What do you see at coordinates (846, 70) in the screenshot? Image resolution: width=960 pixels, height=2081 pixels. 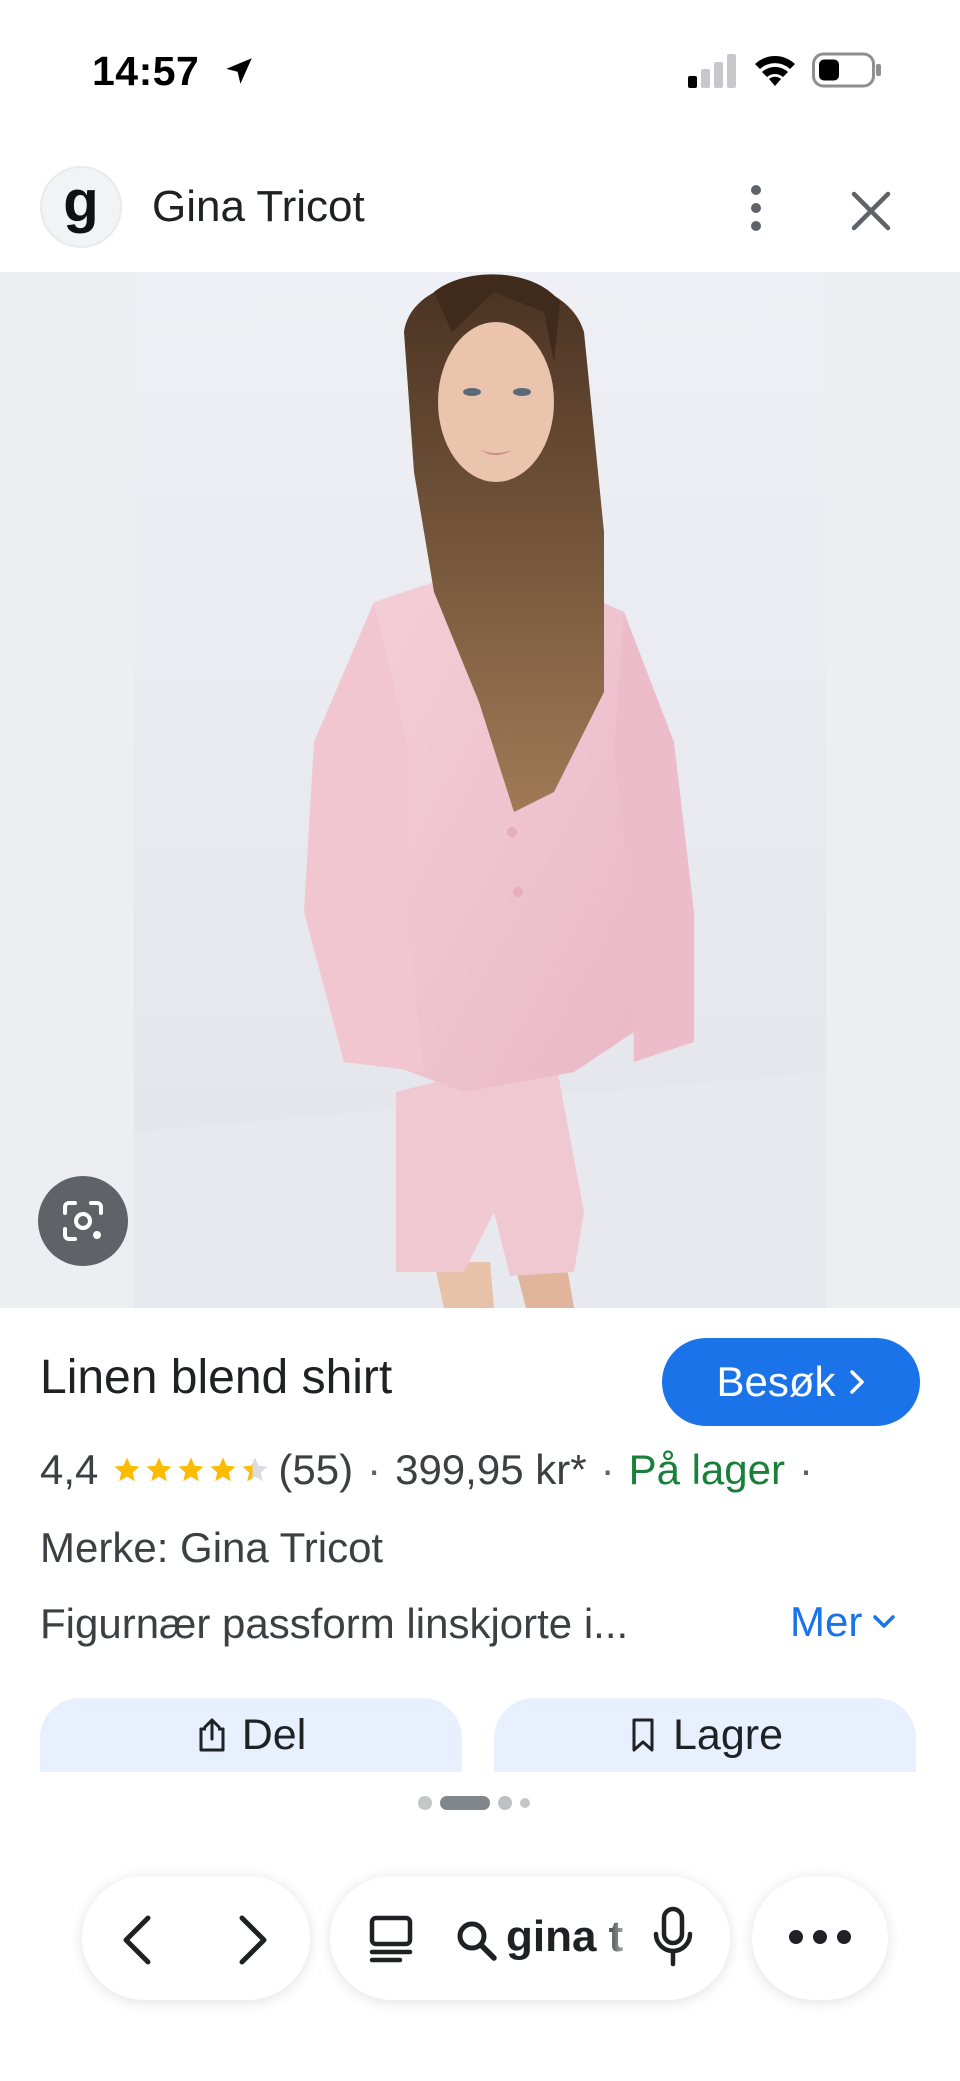 I see `battery-icon` at bounding box center [846, 70].